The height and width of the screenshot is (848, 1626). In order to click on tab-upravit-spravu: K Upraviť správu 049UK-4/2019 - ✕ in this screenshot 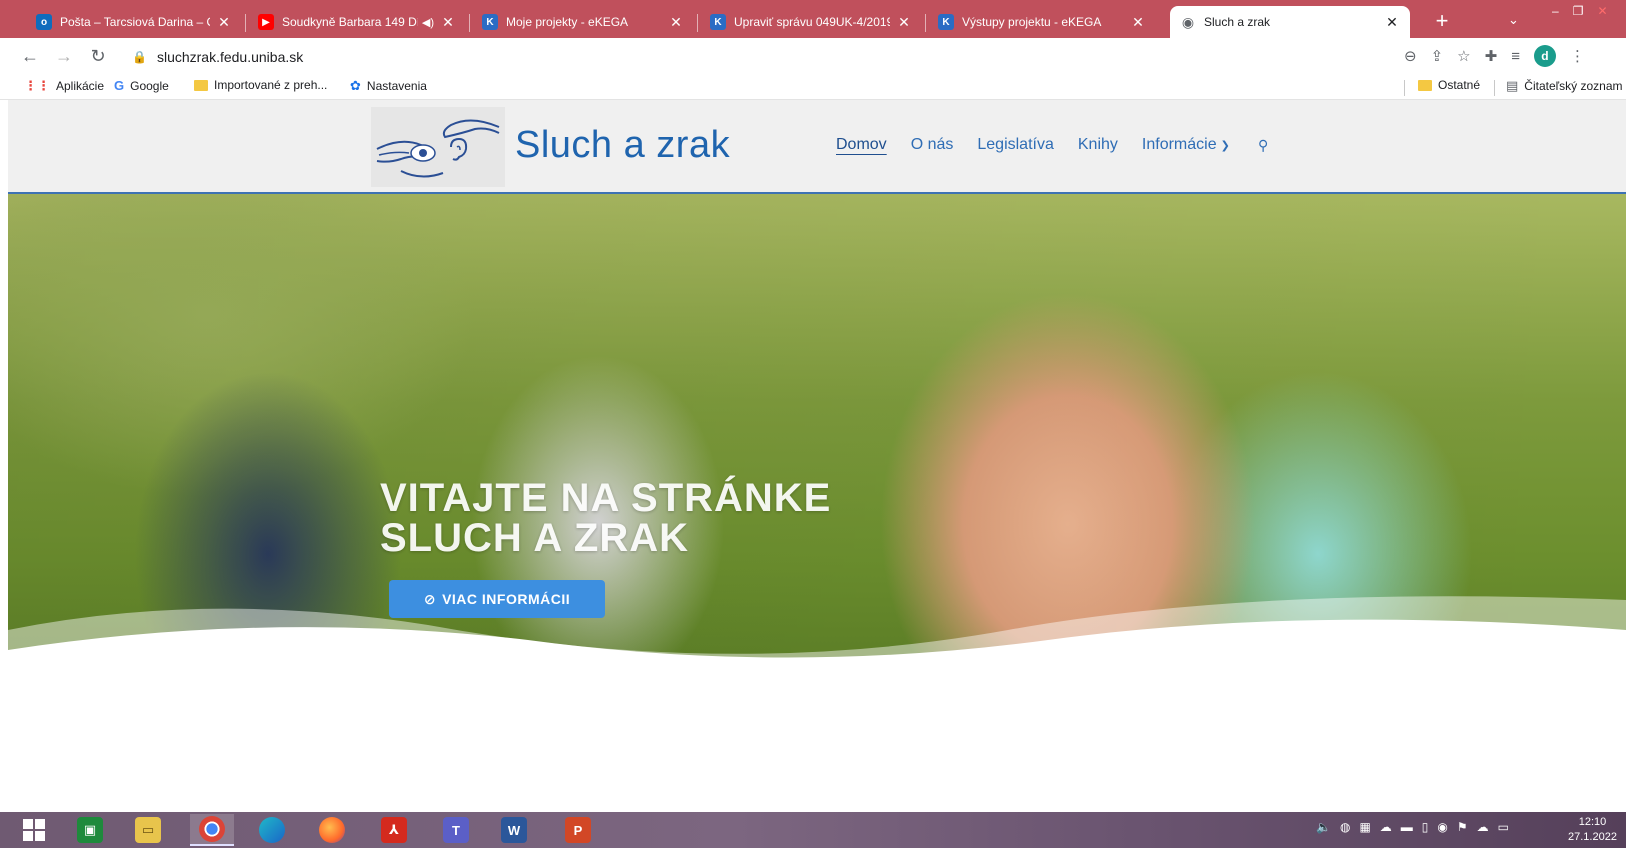, I will do `click(811, 22)`.